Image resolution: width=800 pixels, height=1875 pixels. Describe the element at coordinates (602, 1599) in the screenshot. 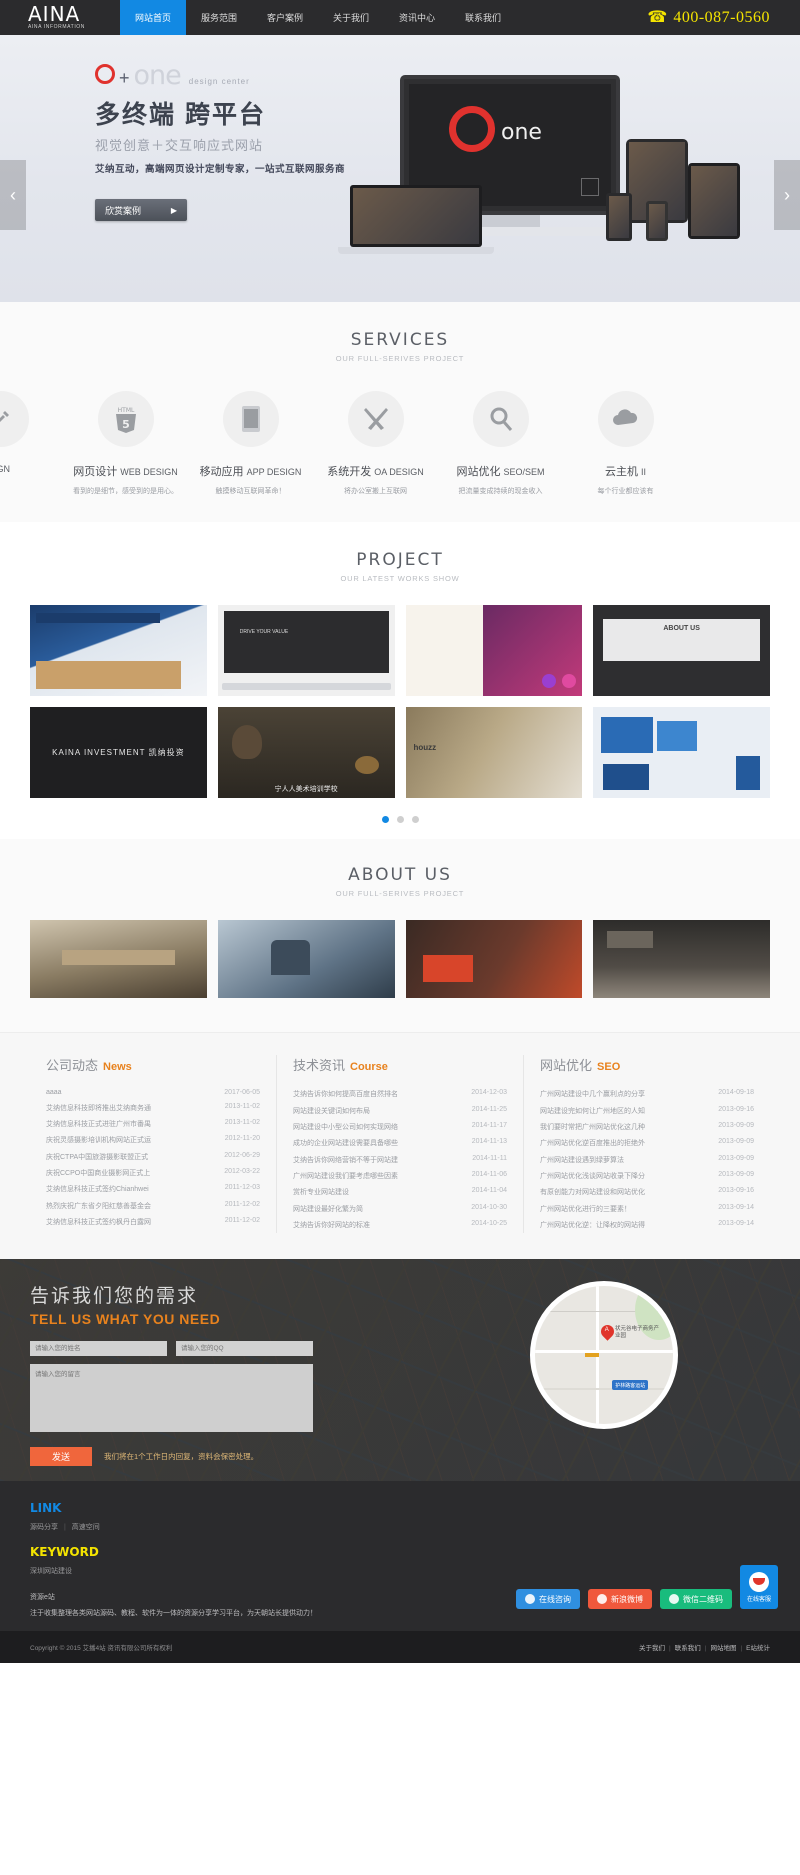

I see `weibo-icon` at that location.